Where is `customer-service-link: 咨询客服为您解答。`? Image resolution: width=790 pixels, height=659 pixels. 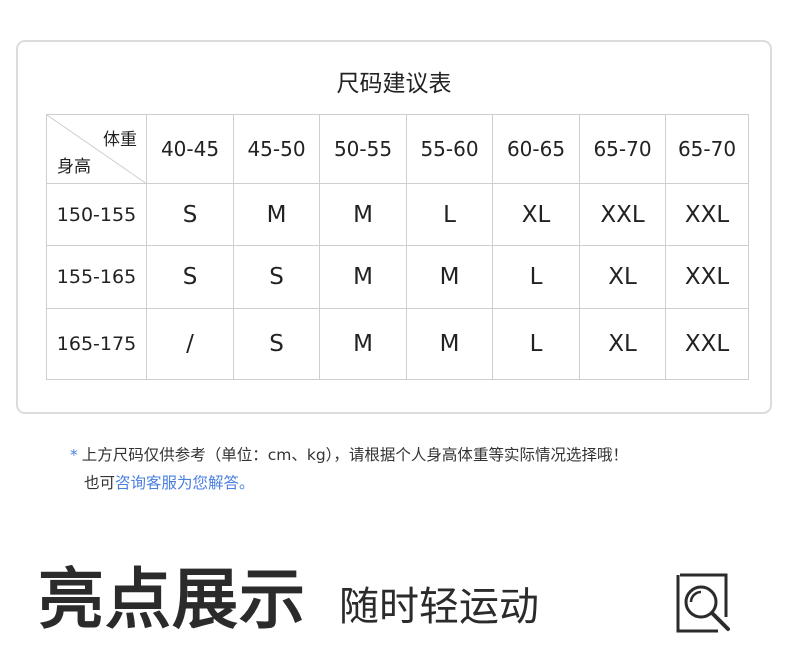 customer-service-link: 咨询客服为您解答。 is located at coordinates (185, 483).